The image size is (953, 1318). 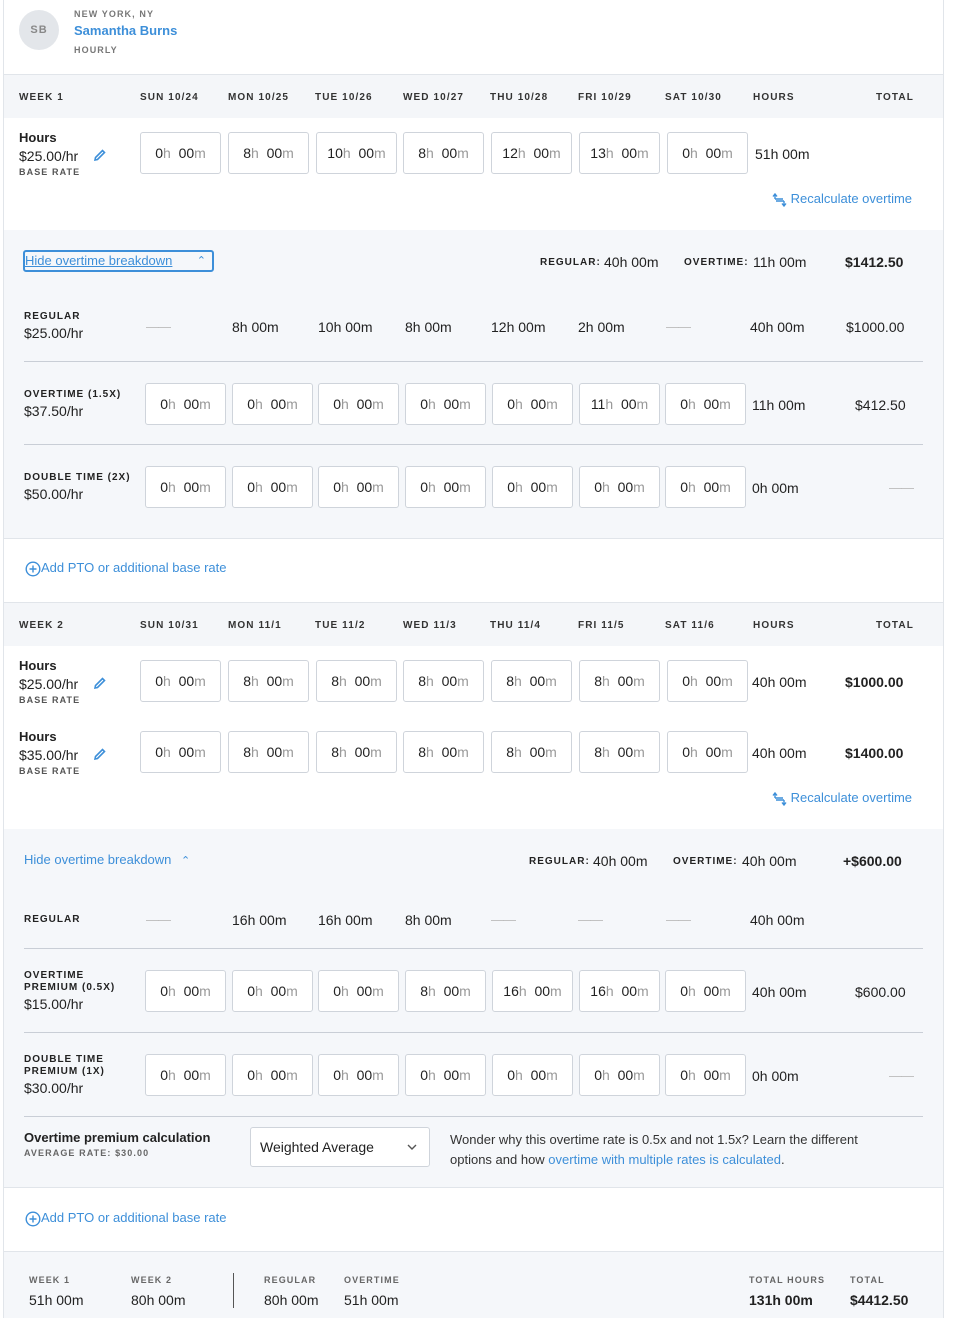 I want to click on chevron-up-icon: ⌃, so click(x=186, y=861).